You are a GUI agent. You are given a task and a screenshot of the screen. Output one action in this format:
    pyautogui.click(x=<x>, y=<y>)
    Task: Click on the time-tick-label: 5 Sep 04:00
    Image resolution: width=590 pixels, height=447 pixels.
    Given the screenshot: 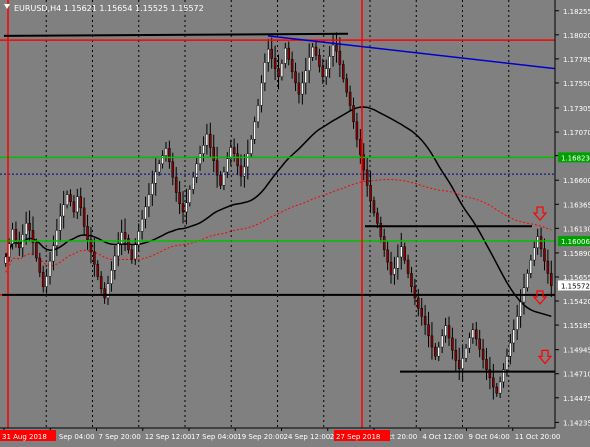 What is the action you would take?
    pyautogui.click(x=73, y=437)
    